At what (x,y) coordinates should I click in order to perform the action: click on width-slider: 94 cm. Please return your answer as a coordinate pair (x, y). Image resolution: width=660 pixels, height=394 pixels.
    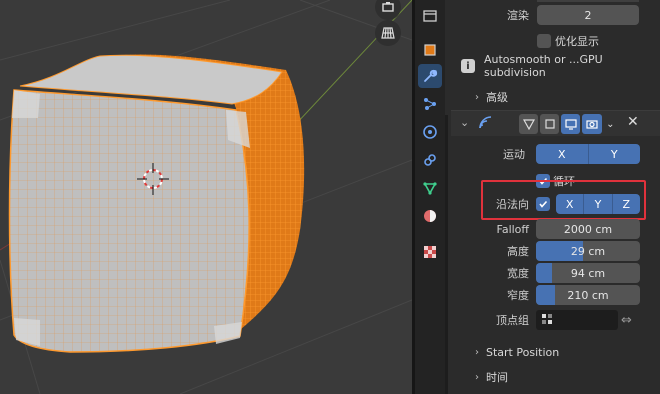
    Looking at the image, I should click on (588, 273).